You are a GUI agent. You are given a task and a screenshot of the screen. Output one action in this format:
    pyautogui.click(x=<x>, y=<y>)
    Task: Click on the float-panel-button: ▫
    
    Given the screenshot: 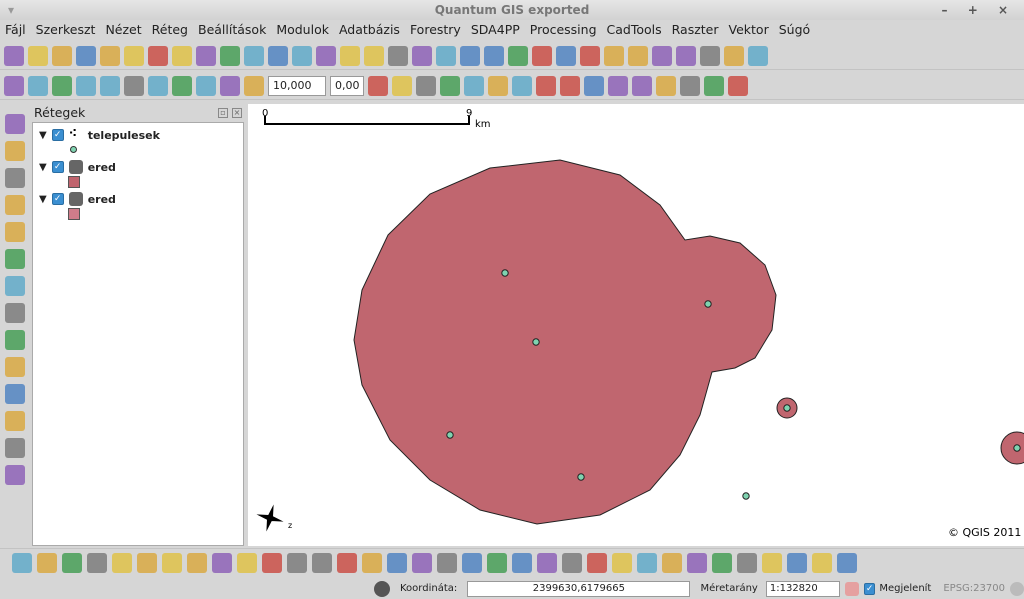 What is the action you would take?
    pyautogui.click(x=223, y=113)
    